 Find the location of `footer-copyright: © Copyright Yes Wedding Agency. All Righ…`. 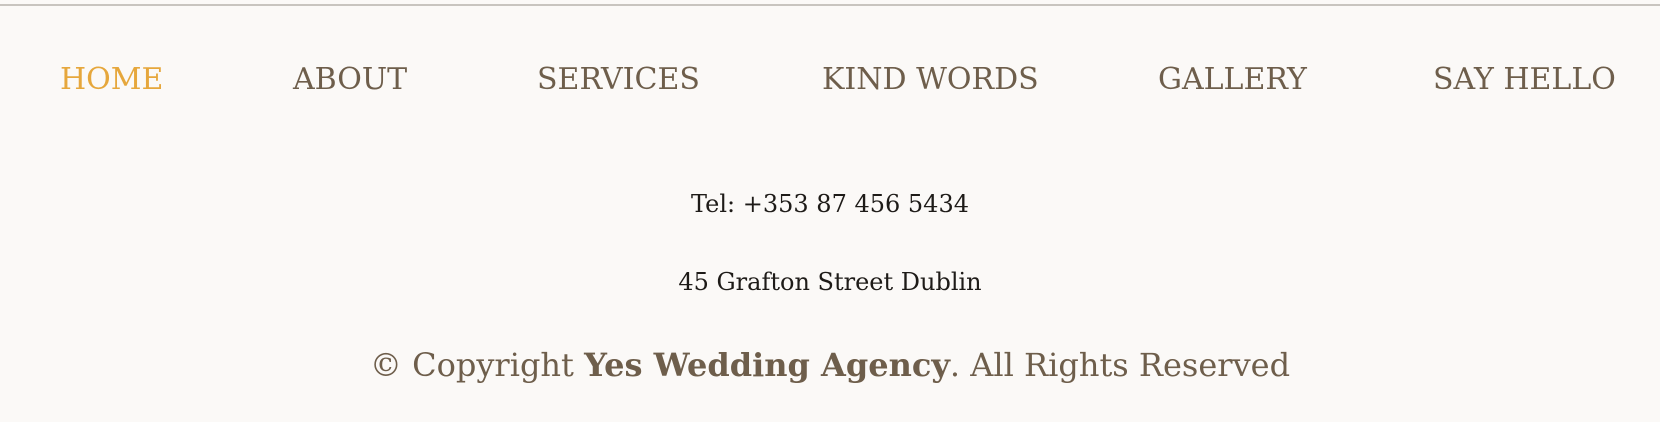

footer-copyright: © Copyright Yes Wedding Agency. All Righ… is located at coordinates (830, 365).